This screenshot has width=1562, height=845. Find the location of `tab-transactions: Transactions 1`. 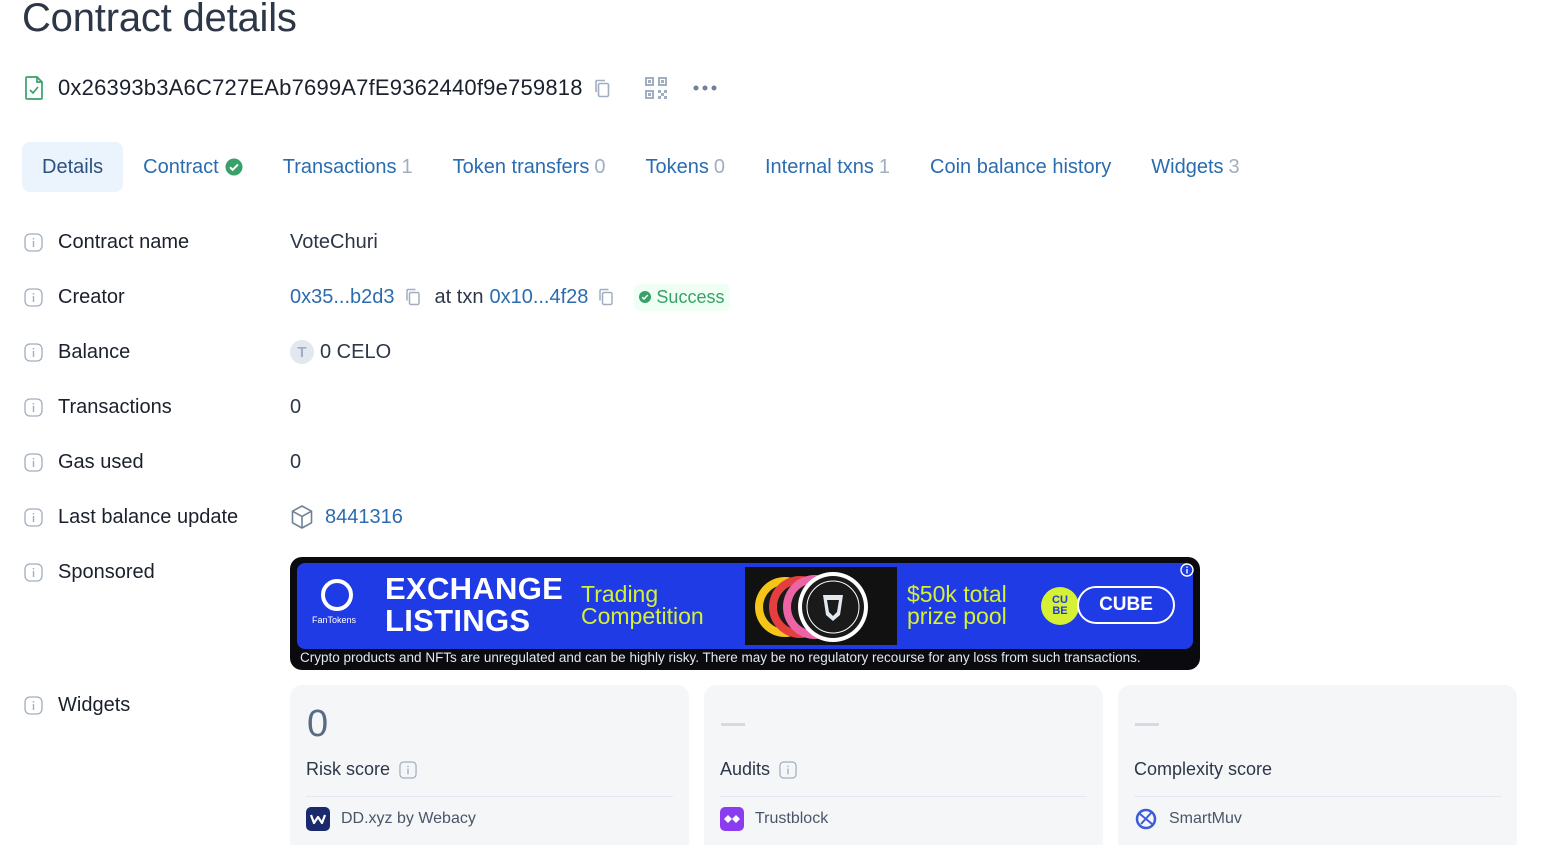

tab-transactions: Transactions 1 is located at coordinates (348, 167).